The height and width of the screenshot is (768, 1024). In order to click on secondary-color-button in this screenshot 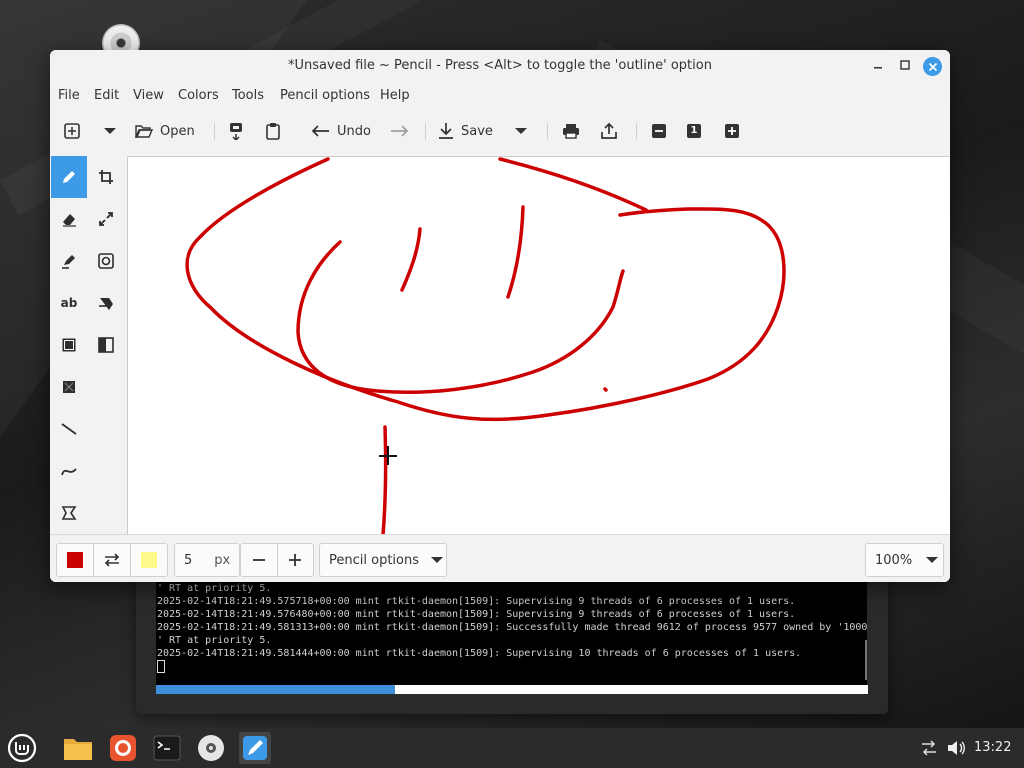, I will do `click(149, 560)`.